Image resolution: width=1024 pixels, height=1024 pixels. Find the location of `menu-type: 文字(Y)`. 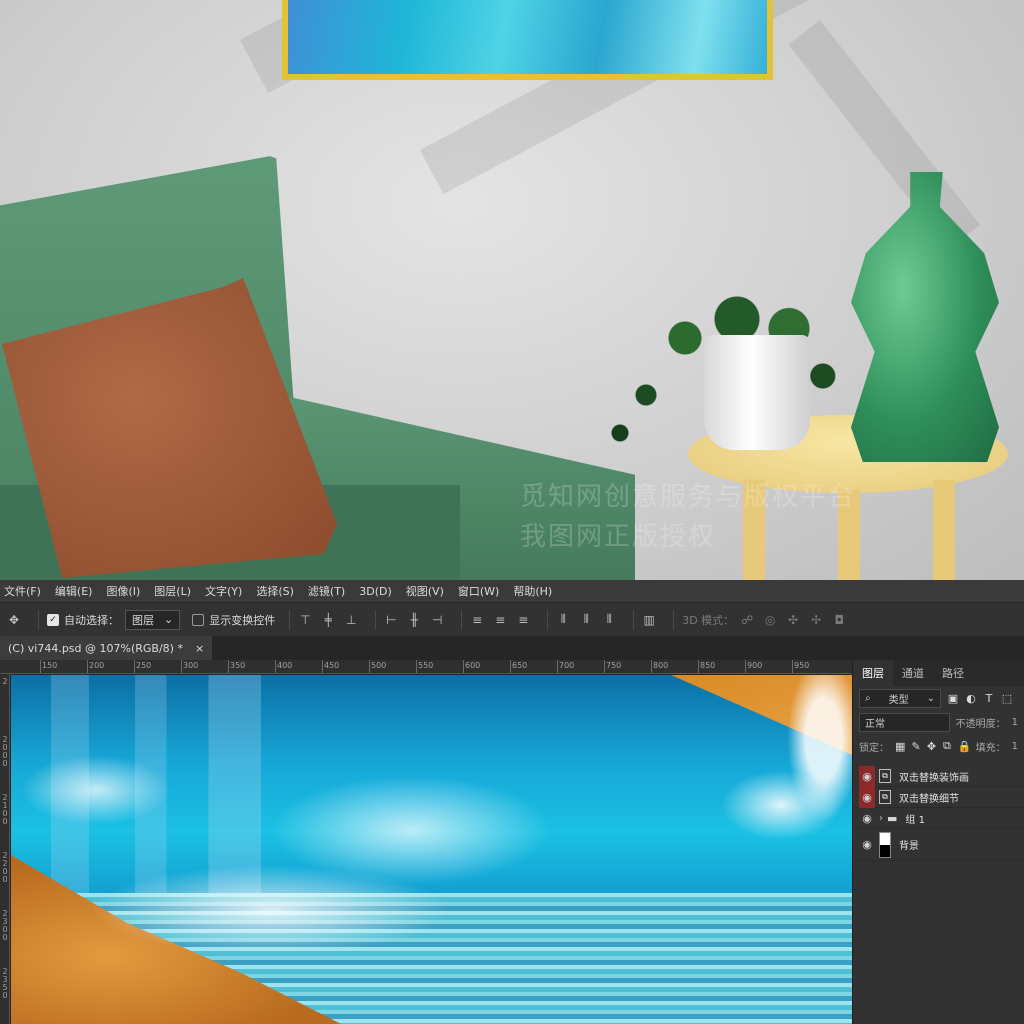

menu-type: 文字(Y) is located at coordinates (223, 591).